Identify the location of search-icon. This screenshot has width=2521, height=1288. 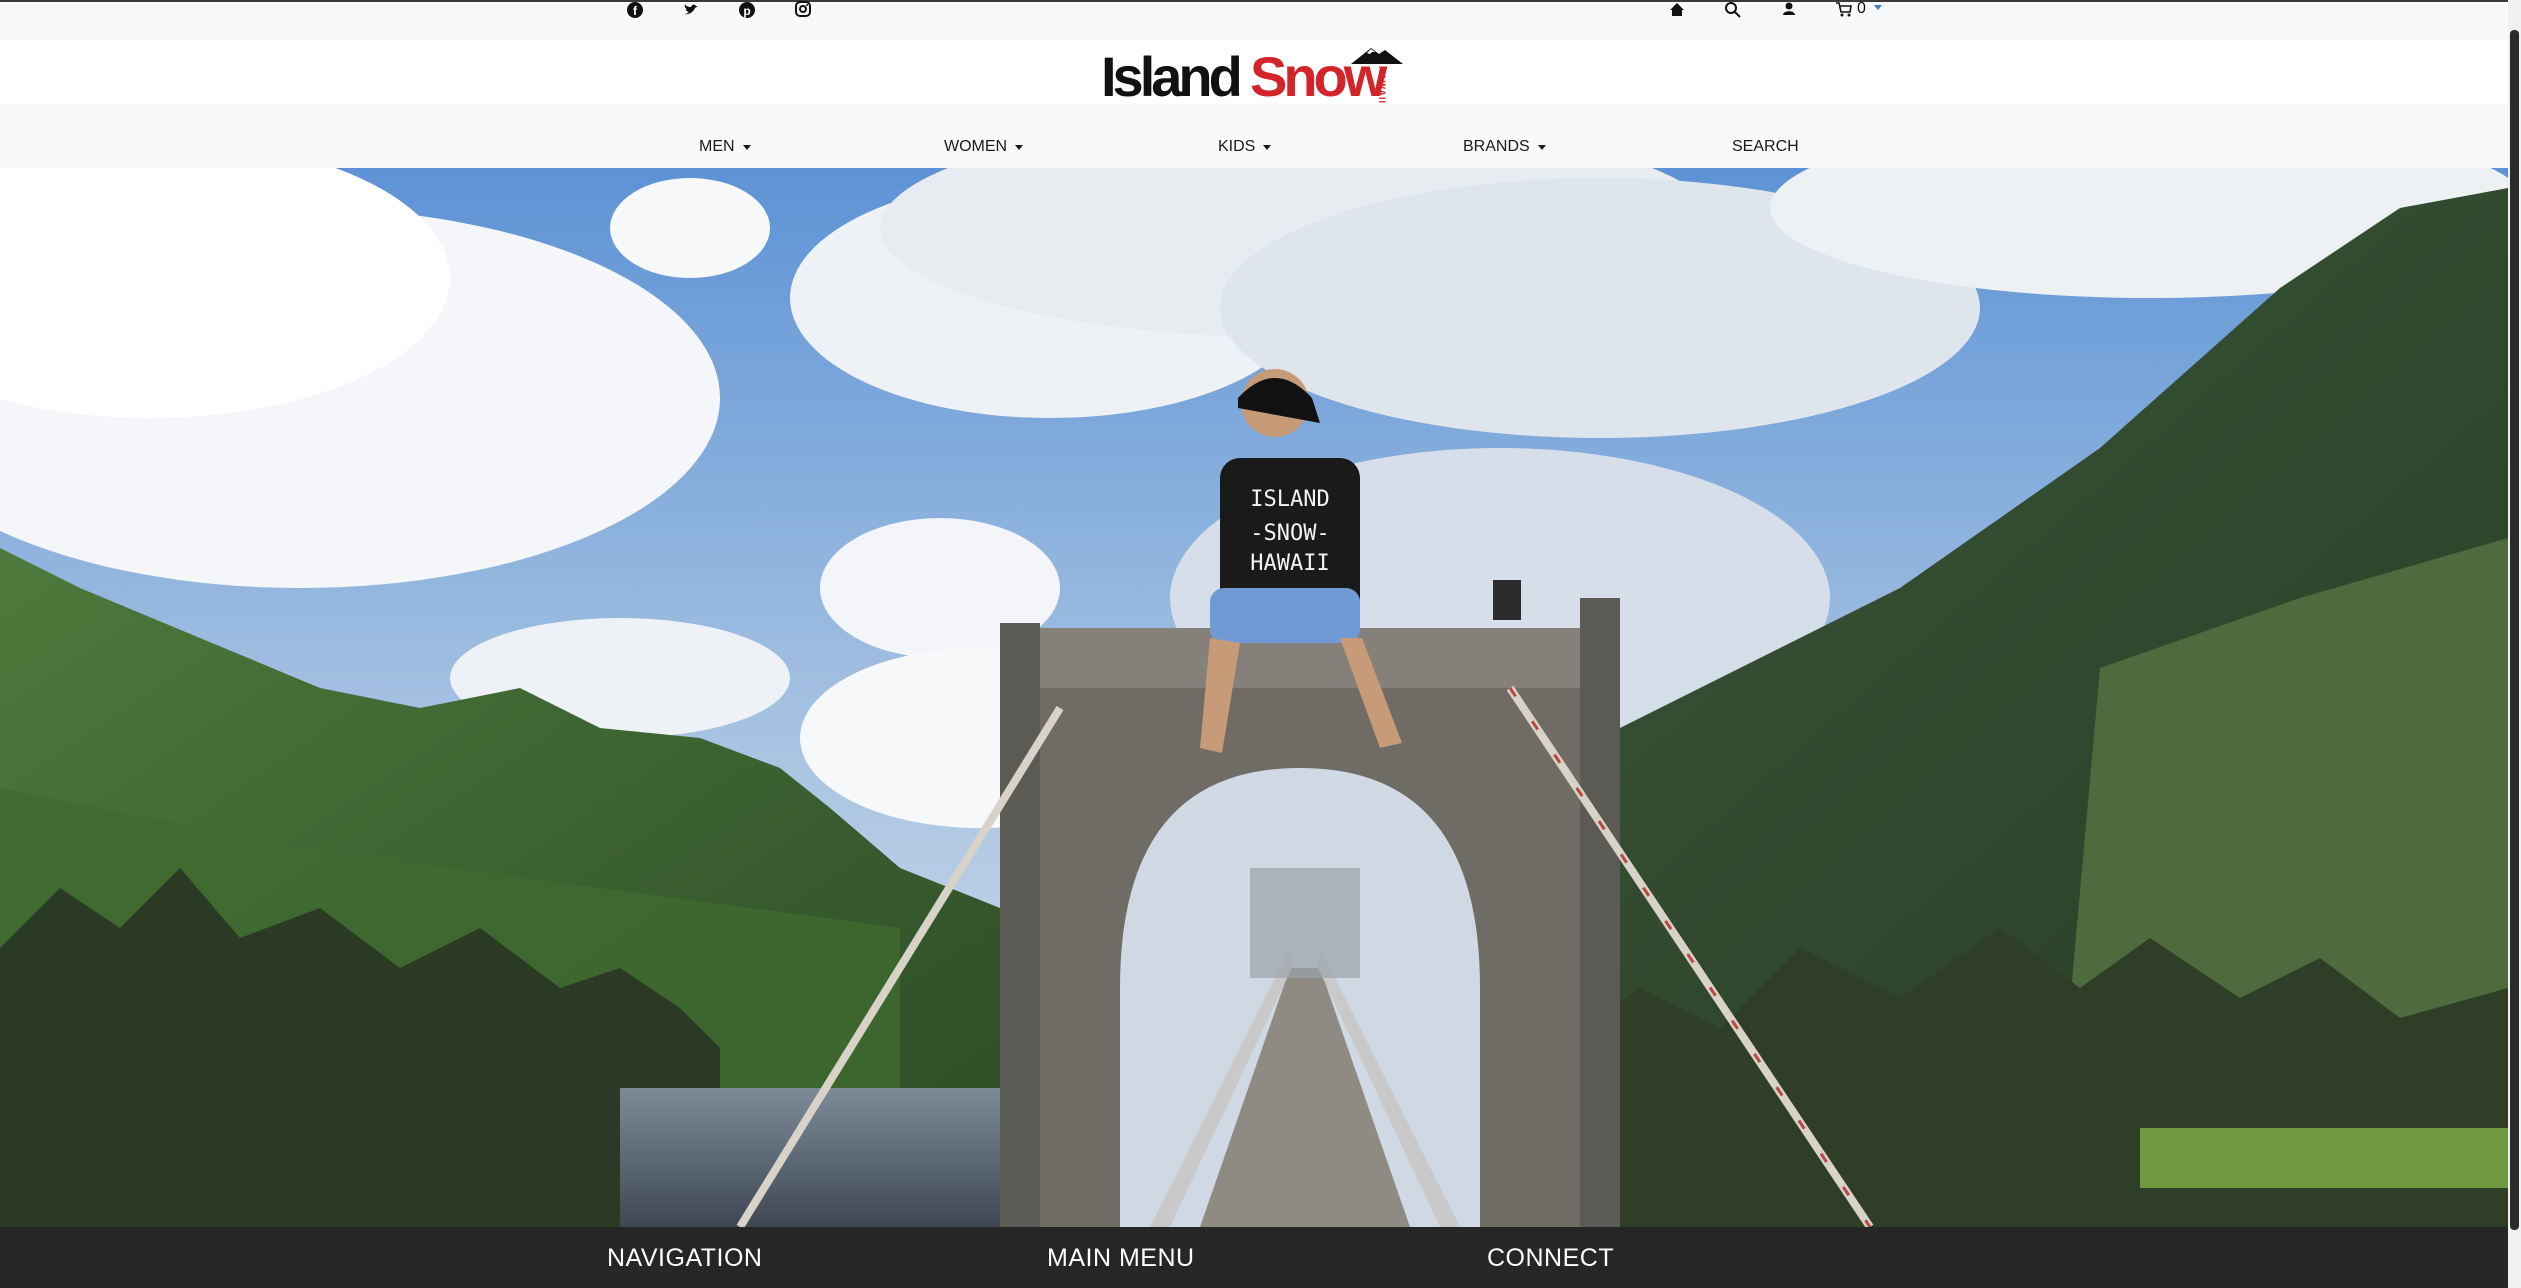
(1733, 10).